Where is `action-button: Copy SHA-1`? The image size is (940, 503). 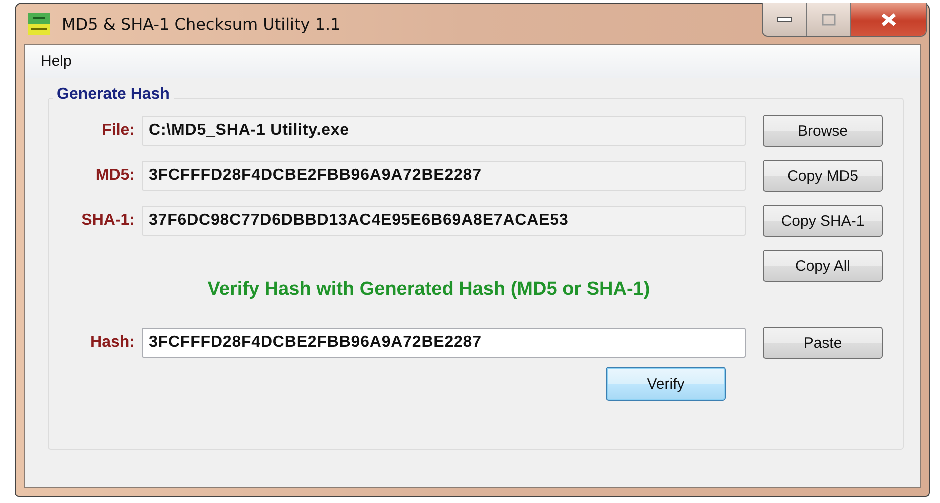
action-button: Copy SHA-1 is located at coordinates (823, 221).